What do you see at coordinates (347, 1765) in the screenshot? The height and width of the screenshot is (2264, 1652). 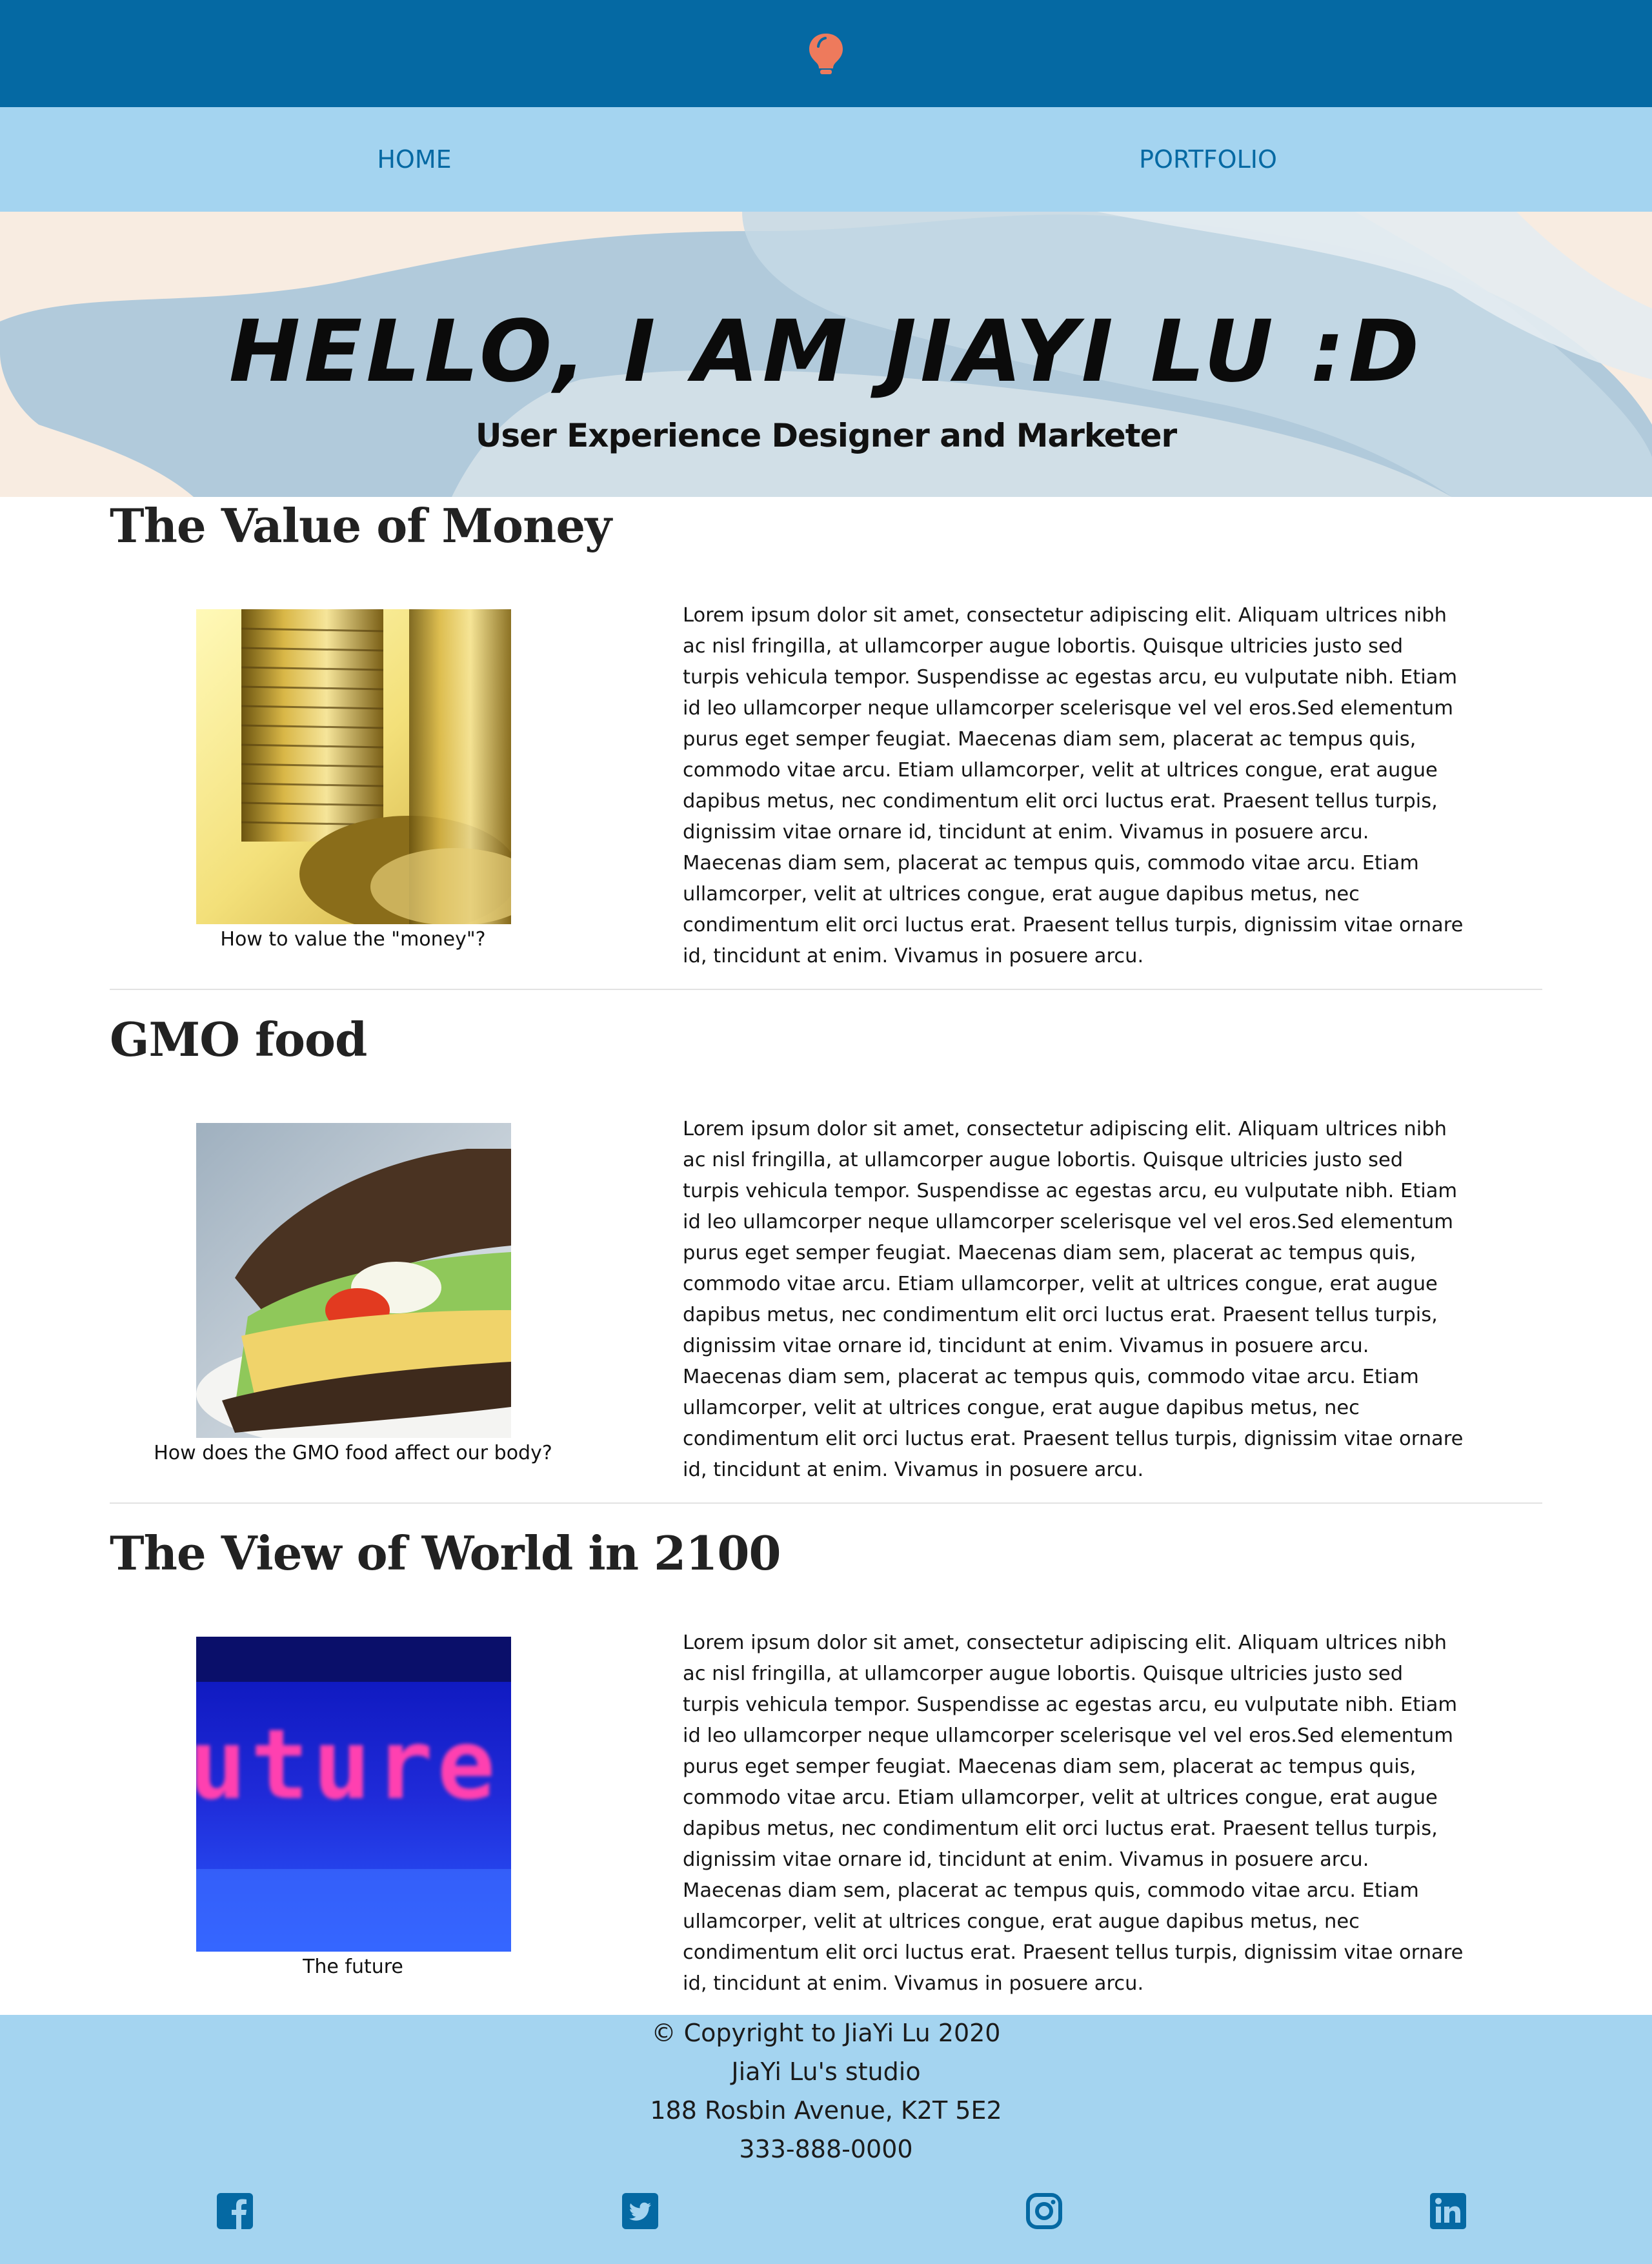 I see `future-sign-text: uture` at bounding box center [347, 1765].